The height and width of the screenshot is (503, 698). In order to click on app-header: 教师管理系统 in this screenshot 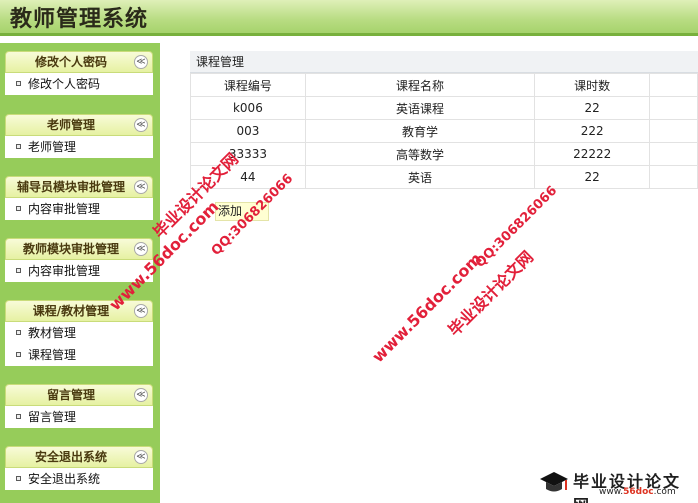, I will do `click(349, 18)`.